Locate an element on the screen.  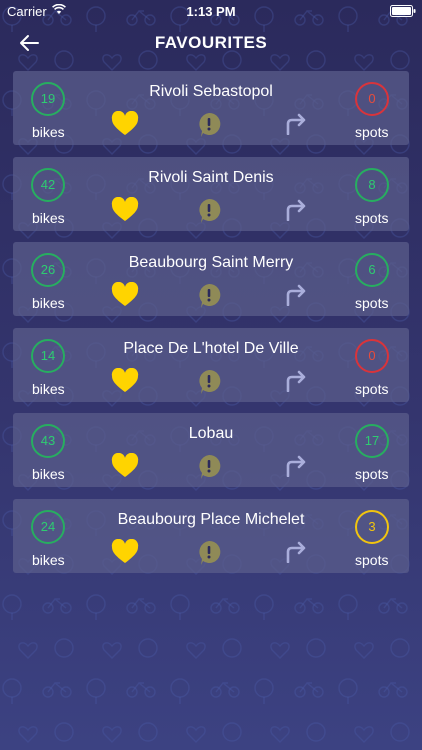
station-name: Rivoli Sebastopol is located at coordinates (211, 91).